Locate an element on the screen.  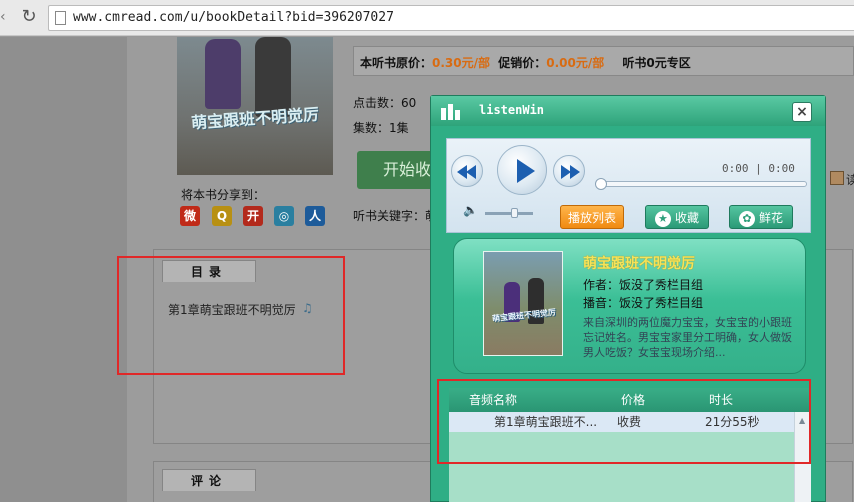
book-title: 萌宝跟班不明觉厉 is located at coordinates (639, 264).